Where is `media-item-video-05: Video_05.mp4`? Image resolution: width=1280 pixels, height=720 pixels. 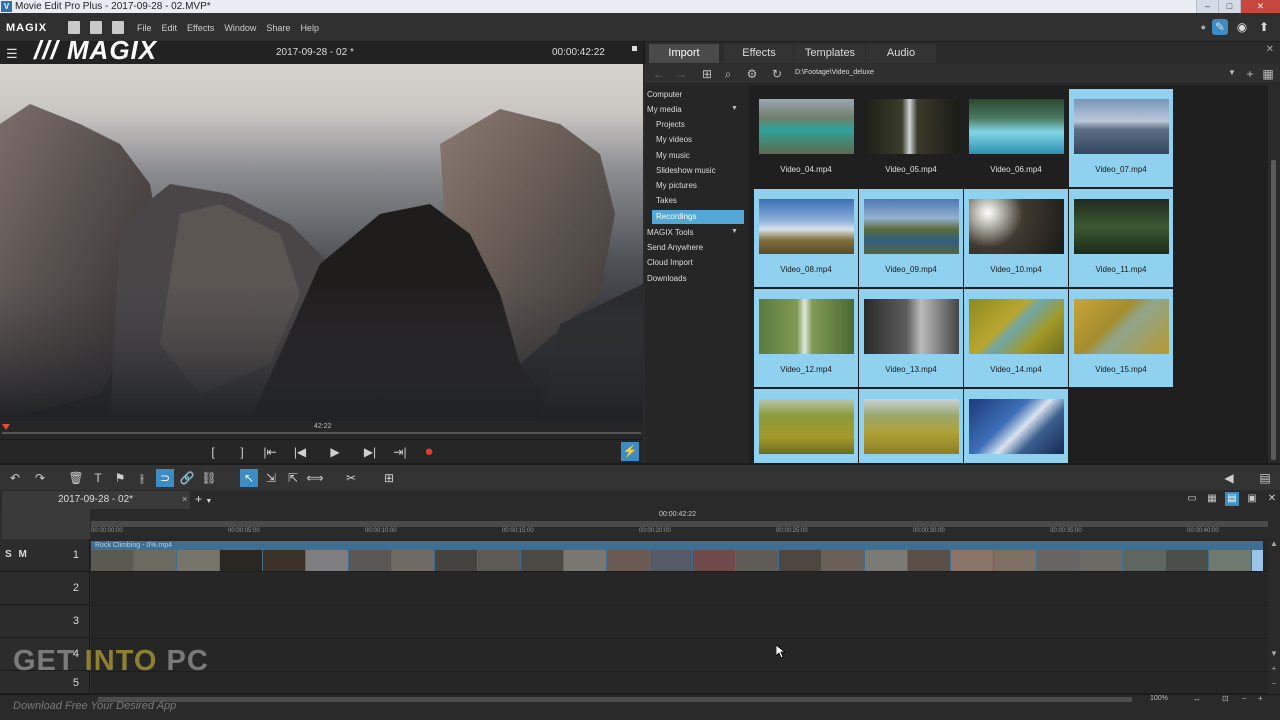
media-item-video-05: Video_05.mp4 is located at coordinates (911, 138).